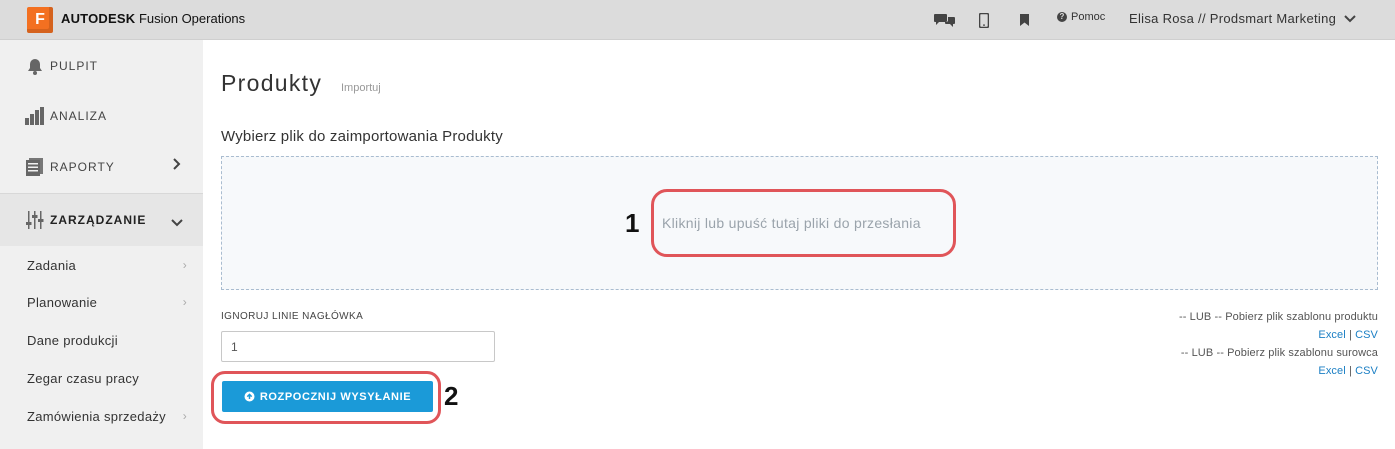  I want to click on sidebar-item-label: PULPIT, so click(74, 66).